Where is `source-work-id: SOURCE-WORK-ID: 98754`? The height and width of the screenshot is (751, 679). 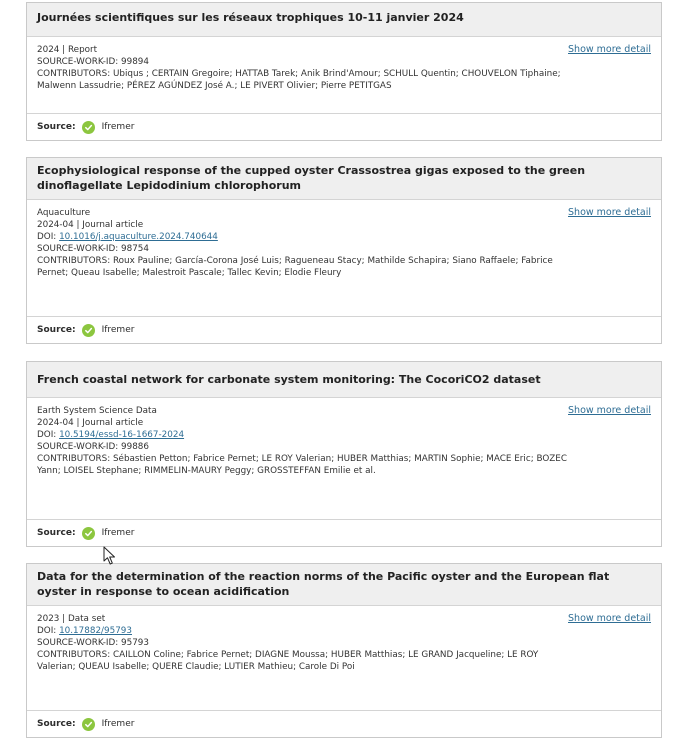 source-work-id: SOURCE-WORK-ID: 98754 is located at coordinates (93, 249).